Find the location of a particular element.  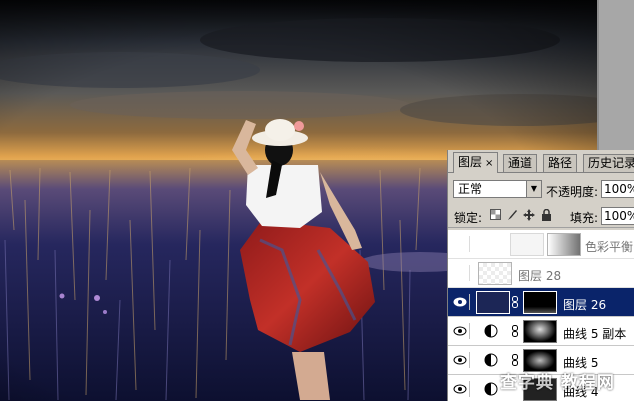

padlock-icon is located at coordinates (546, 214).